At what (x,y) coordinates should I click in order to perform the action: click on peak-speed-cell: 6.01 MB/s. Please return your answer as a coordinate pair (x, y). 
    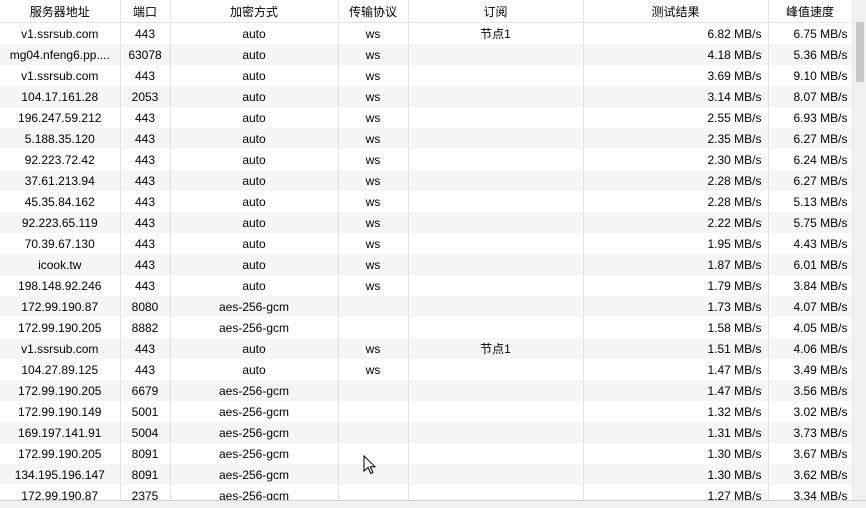
    Looking at the image, I should click on (810, 264).